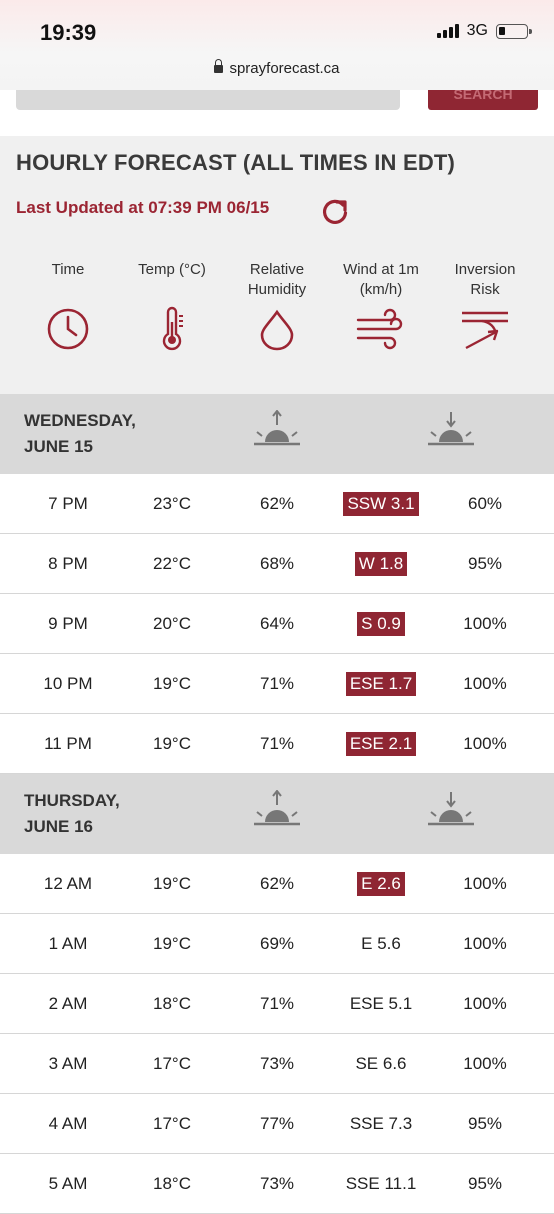 Image resolution: width=554 pixels, height=1214 pixels. I want to click on humidity-cell: 64%, so click(277, 623).